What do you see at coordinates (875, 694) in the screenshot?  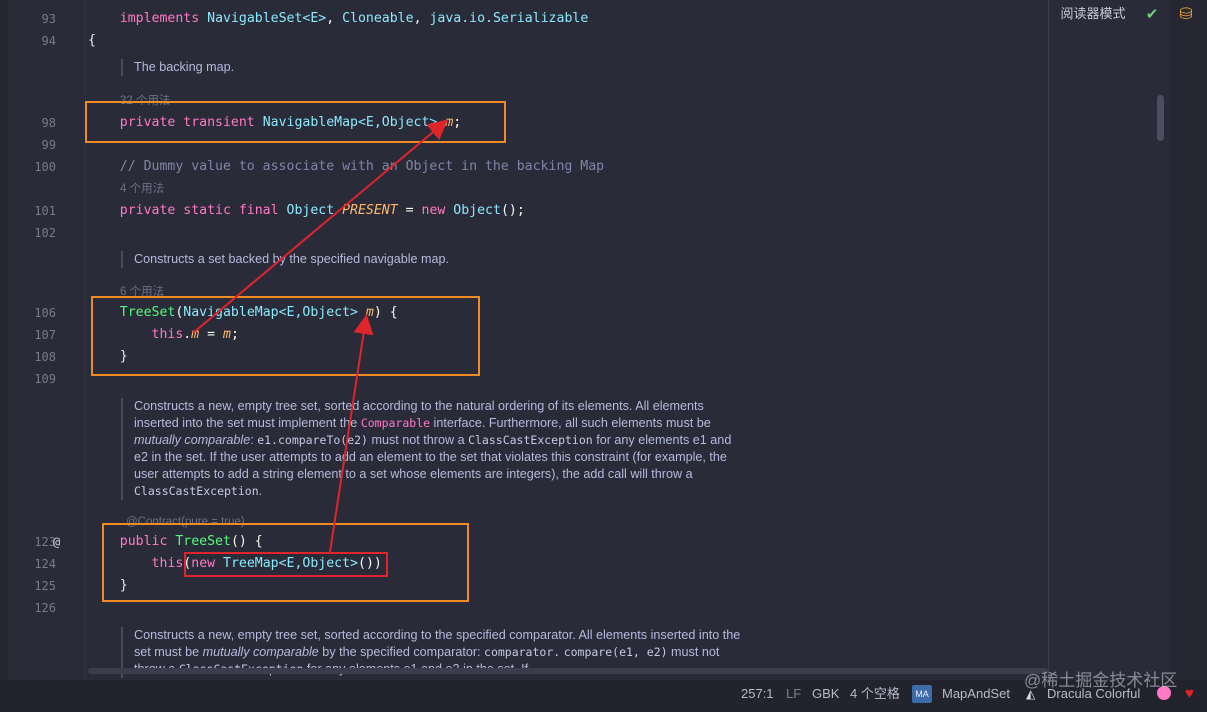 I see `indent-setting: 4 个空格` at bounding box center [875, 694].